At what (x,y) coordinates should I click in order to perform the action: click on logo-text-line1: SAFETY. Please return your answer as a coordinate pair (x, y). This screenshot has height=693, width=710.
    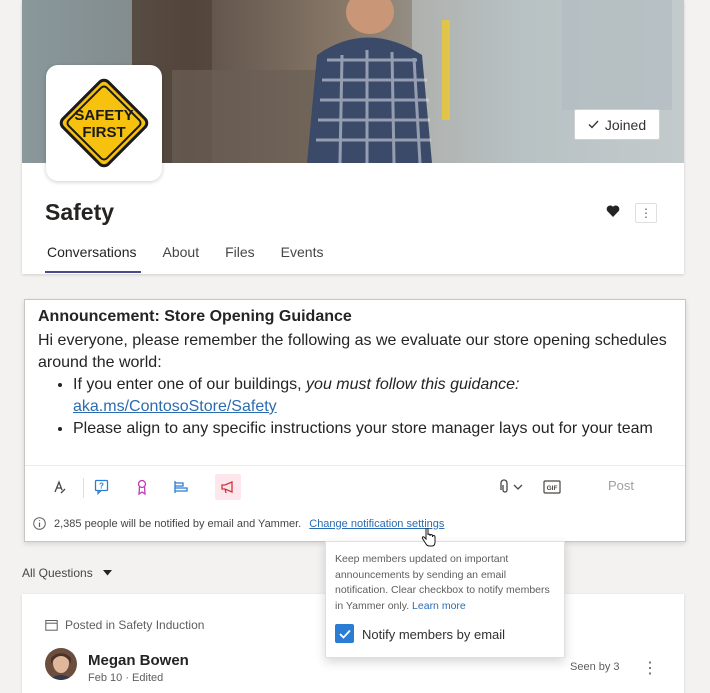
    Looking at the image, I should click on (103, 115).